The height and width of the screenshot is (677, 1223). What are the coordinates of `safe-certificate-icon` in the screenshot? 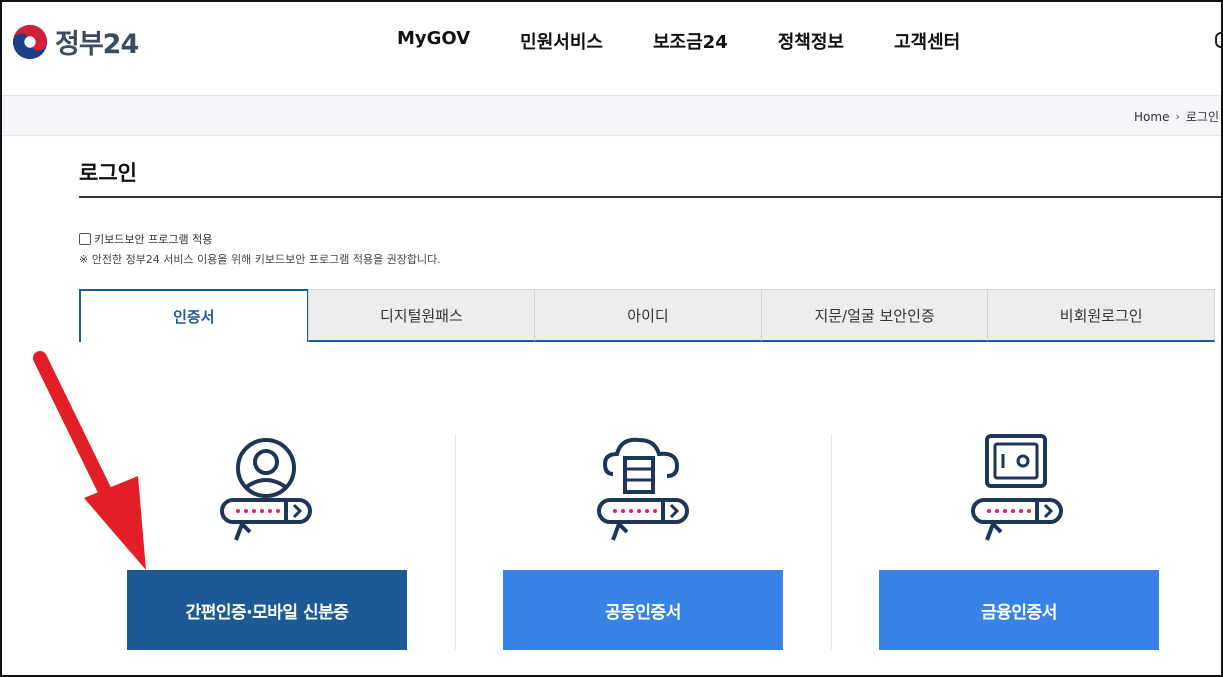 It's located at (1017, 487).